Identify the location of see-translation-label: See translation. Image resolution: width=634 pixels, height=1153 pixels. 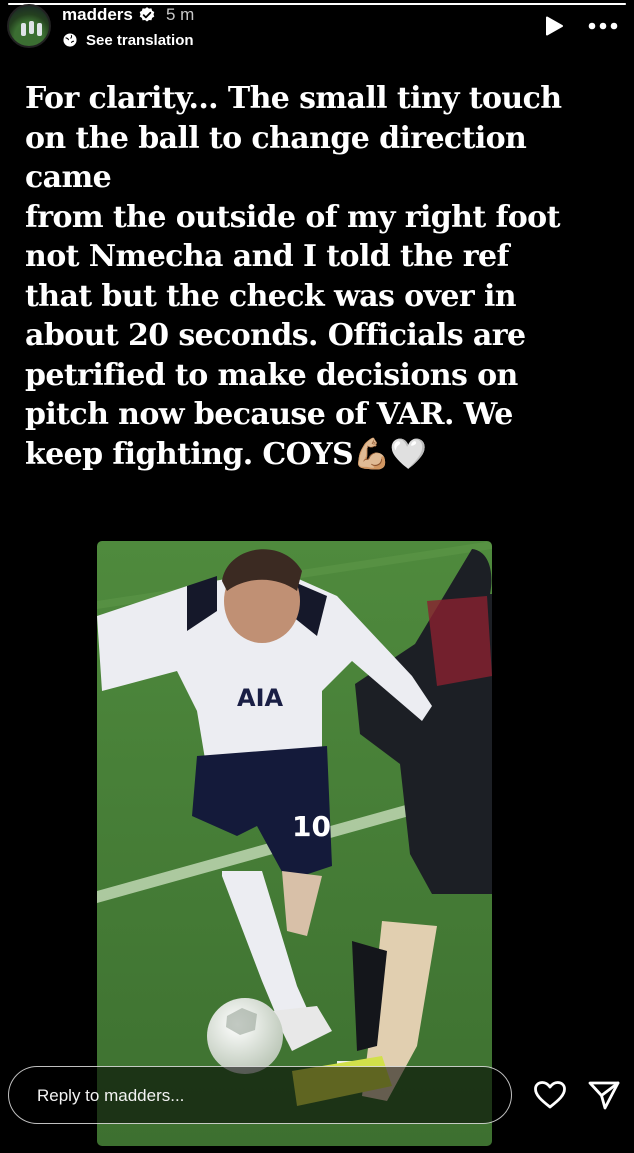
(140, 40).